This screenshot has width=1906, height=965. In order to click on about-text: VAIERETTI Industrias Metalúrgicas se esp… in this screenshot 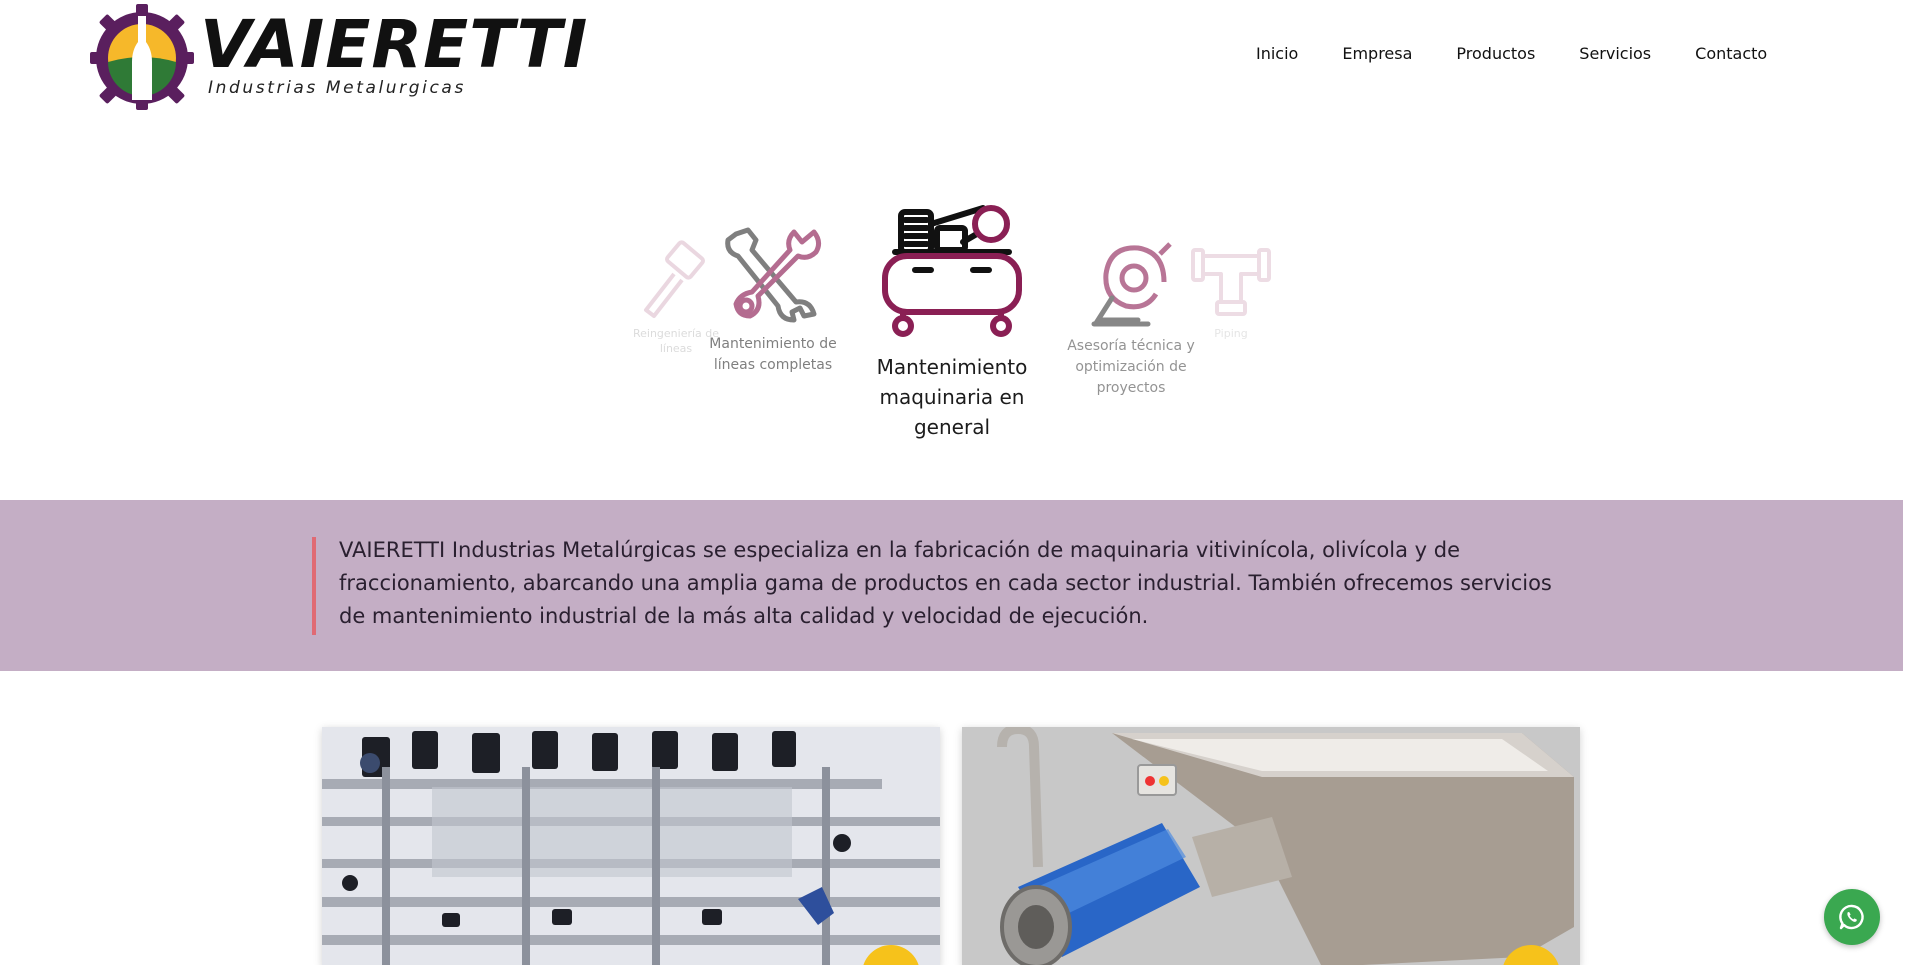, I will do `click(945, 583)`.